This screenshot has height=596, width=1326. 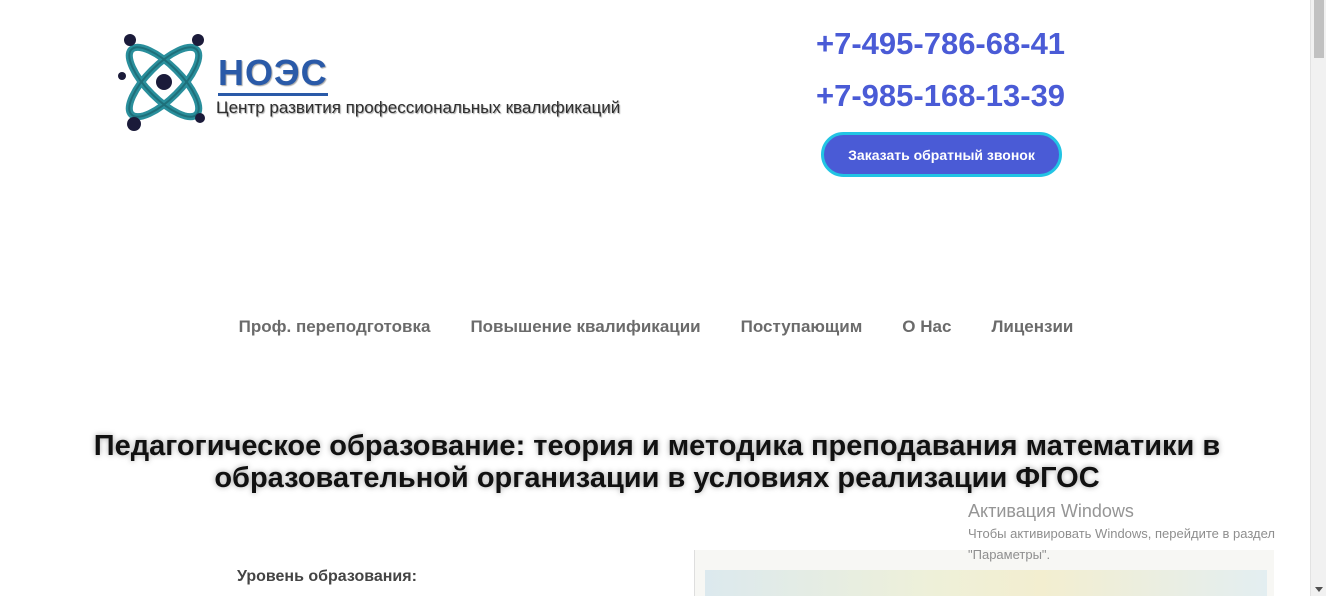 I want to click on watermark-title: Активация Windows, so click(x=1051, y=511).